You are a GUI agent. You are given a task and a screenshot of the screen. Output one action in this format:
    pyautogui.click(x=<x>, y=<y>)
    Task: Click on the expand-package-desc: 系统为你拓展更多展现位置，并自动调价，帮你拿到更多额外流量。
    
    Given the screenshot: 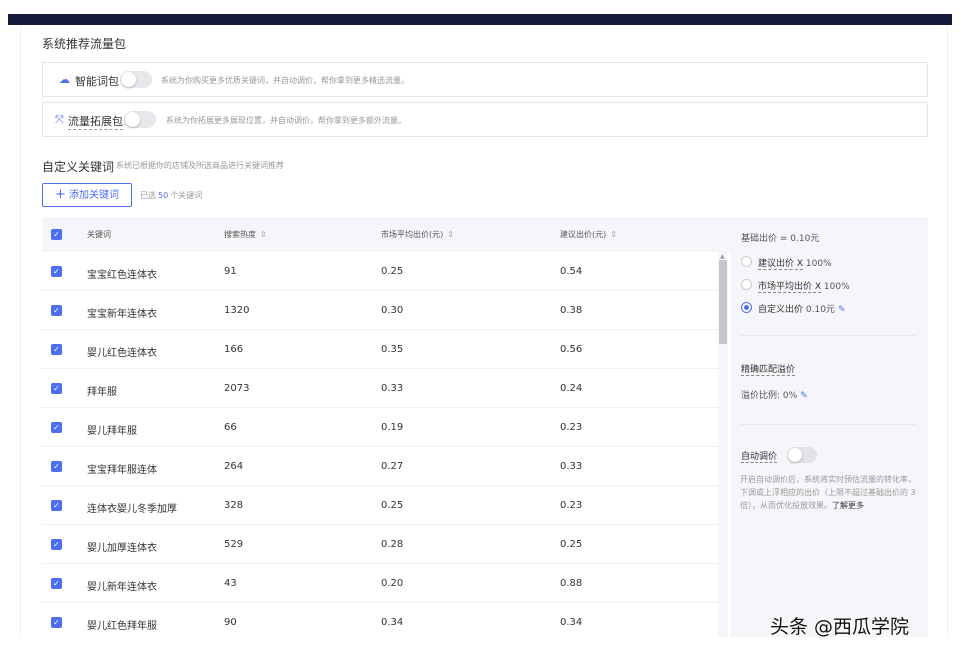 What is the action you would take?
    pyautogui.click(x=286, y=120)
    